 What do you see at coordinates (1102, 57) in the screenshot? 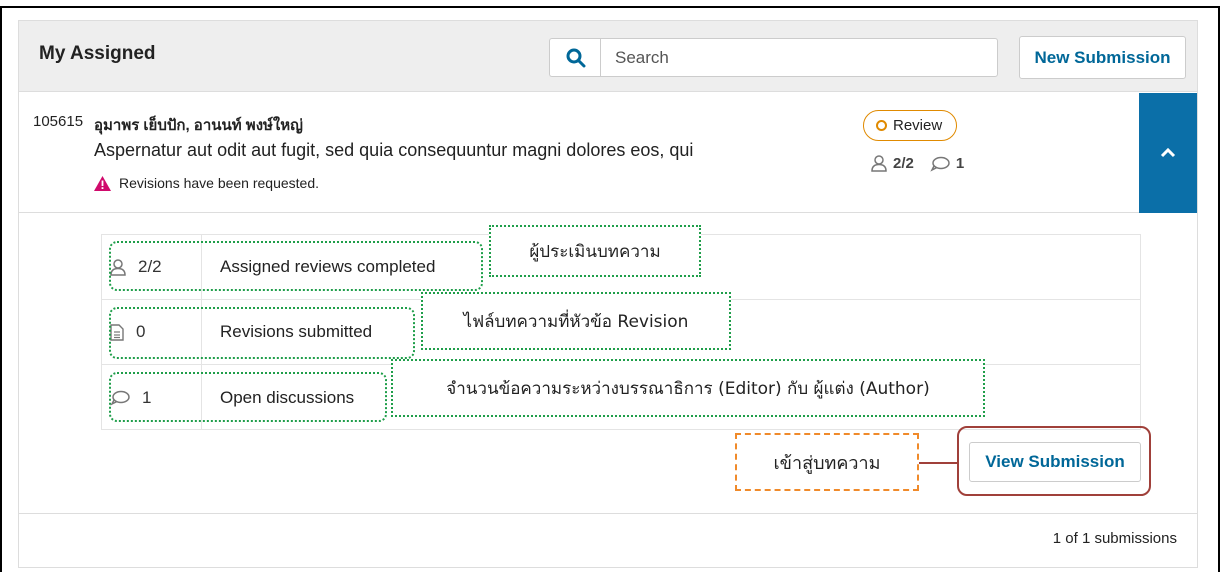
I see `new-submission-button: New Submission` at bounding box center [1102, 57].